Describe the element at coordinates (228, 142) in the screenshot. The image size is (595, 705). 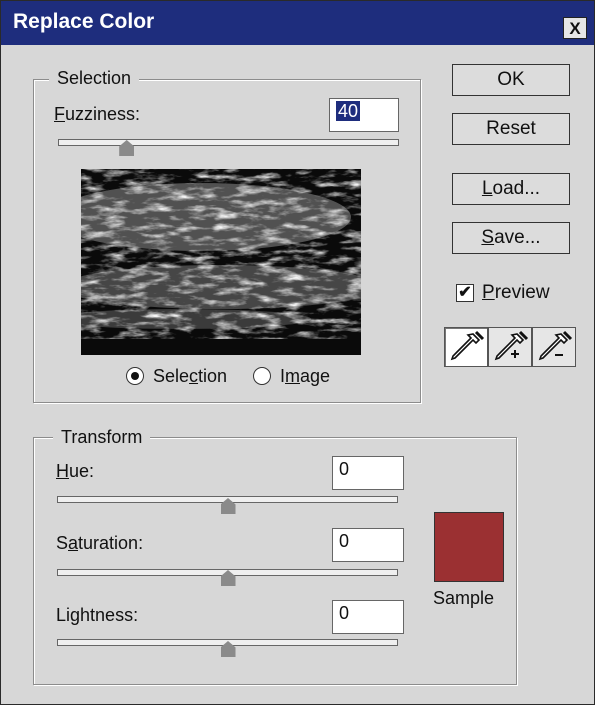
I see `fuzziness-slider-track` at that location.